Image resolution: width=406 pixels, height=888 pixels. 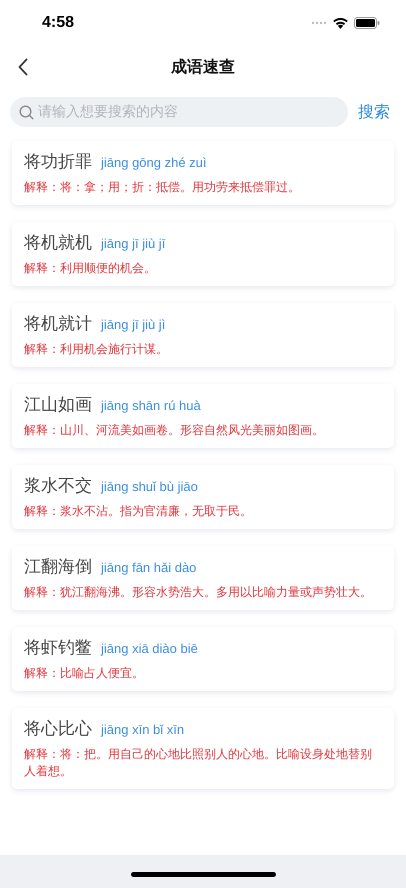 I want to click on search-field: 请输入想要搜索的内容, so click(x=179, y=112).